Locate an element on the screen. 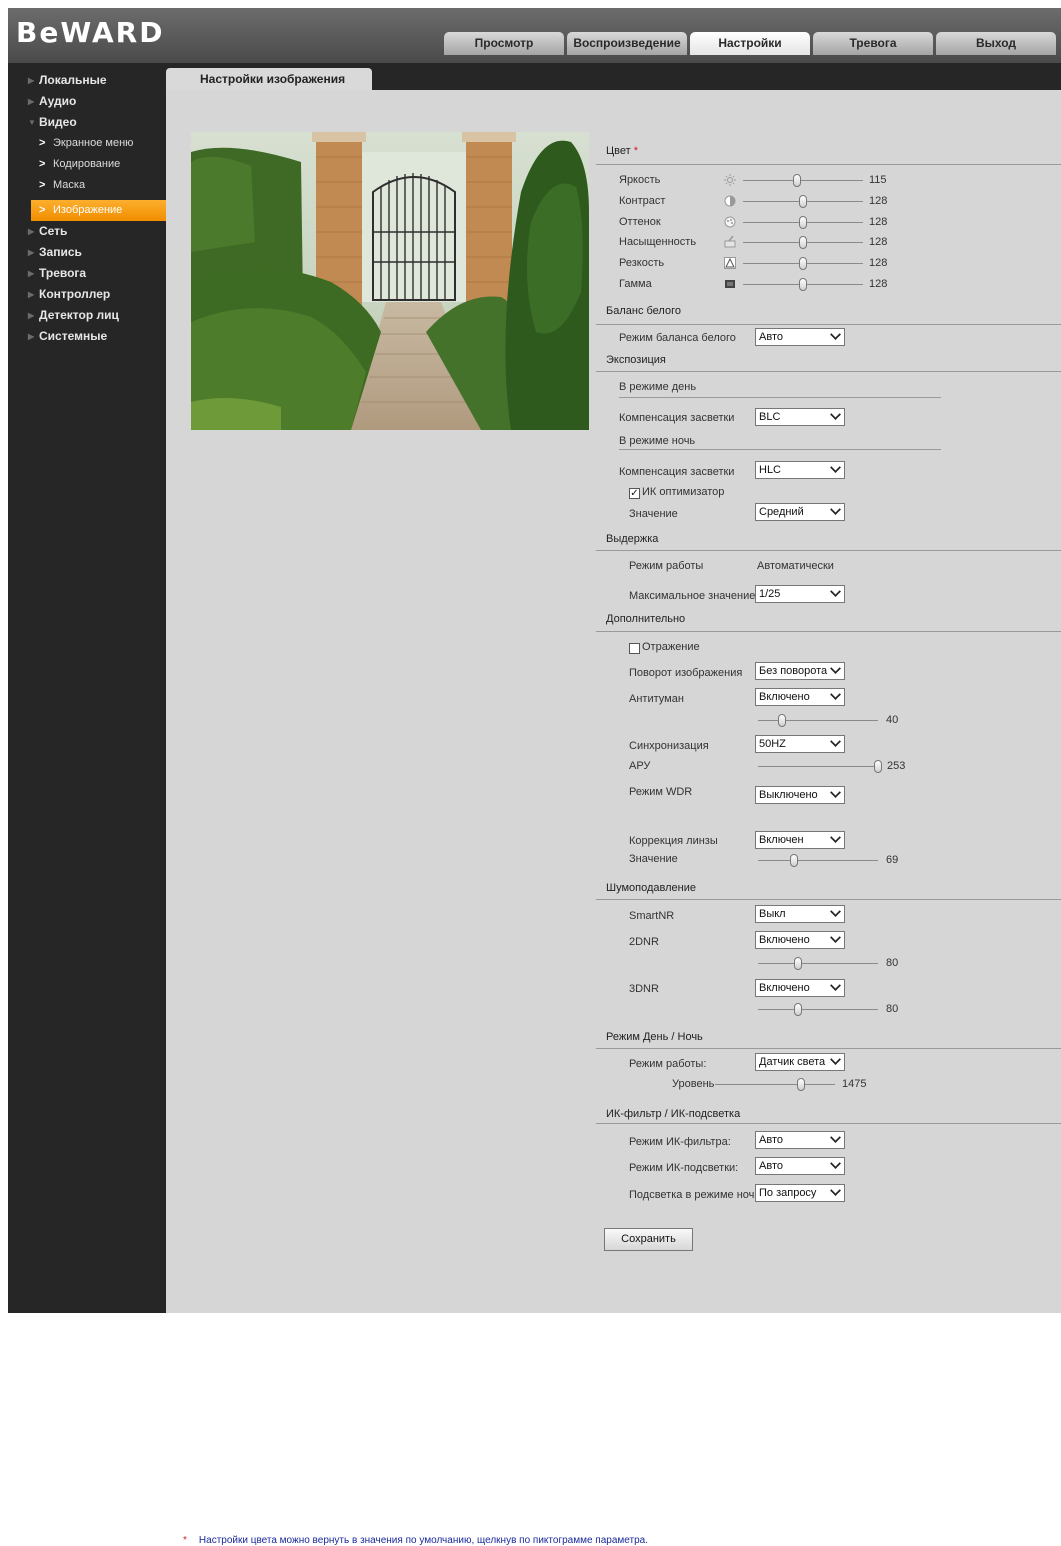  sidebar-subitem-label: Изображение is located at coordinates (88, 210).